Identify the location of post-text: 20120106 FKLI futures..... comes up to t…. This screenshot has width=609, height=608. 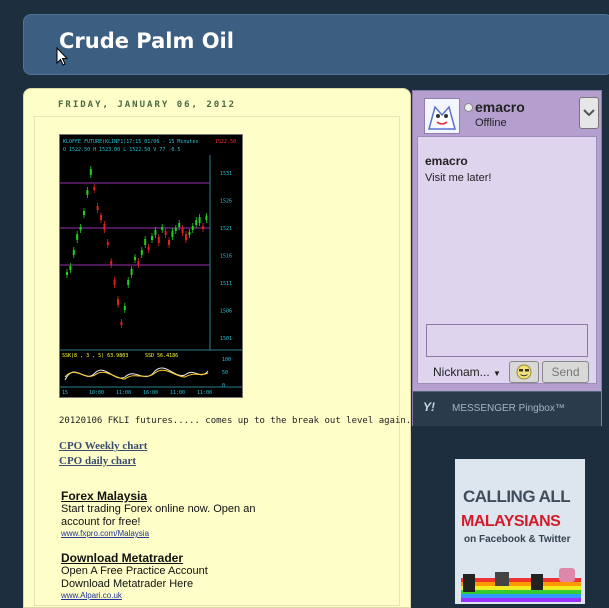
(246, 421).